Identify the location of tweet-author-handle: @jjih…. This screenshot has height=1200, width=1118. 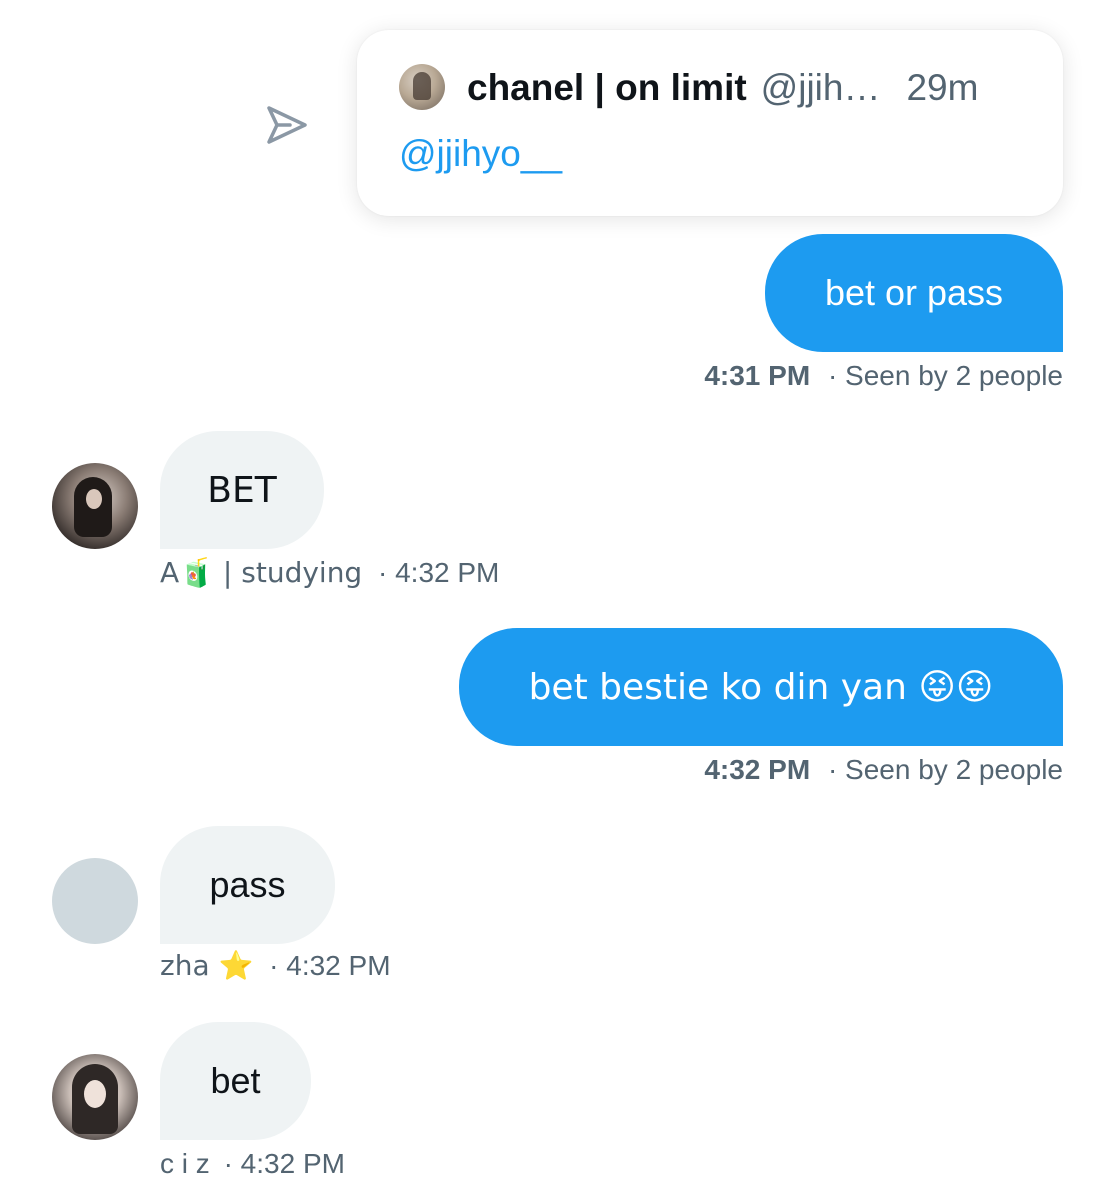
(820, 87).